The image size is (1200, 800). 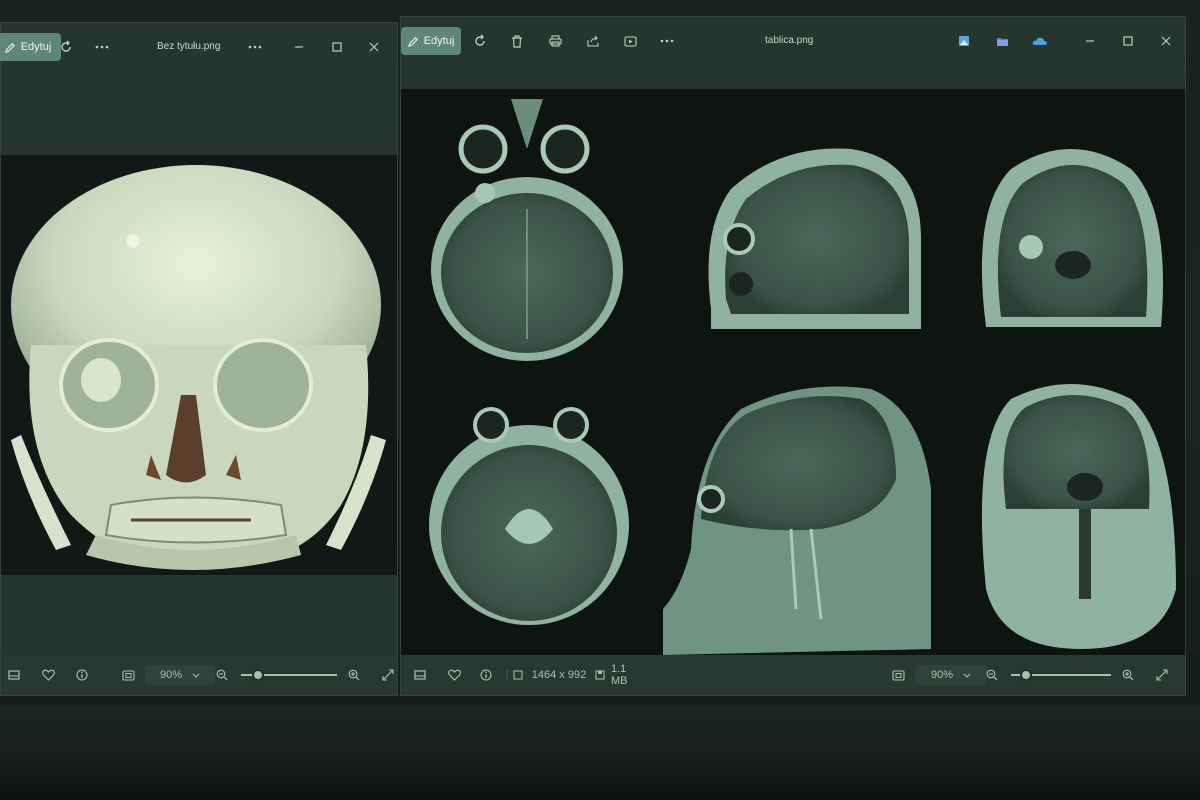 I want to click on trash-icon, so click(x=517, y=41).